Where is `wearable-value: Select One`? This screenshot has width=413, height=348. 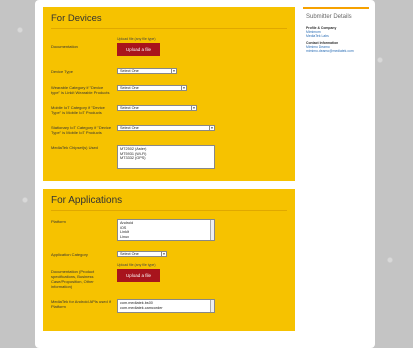
wearable-value: Select One is located at coordinates (129, 88).